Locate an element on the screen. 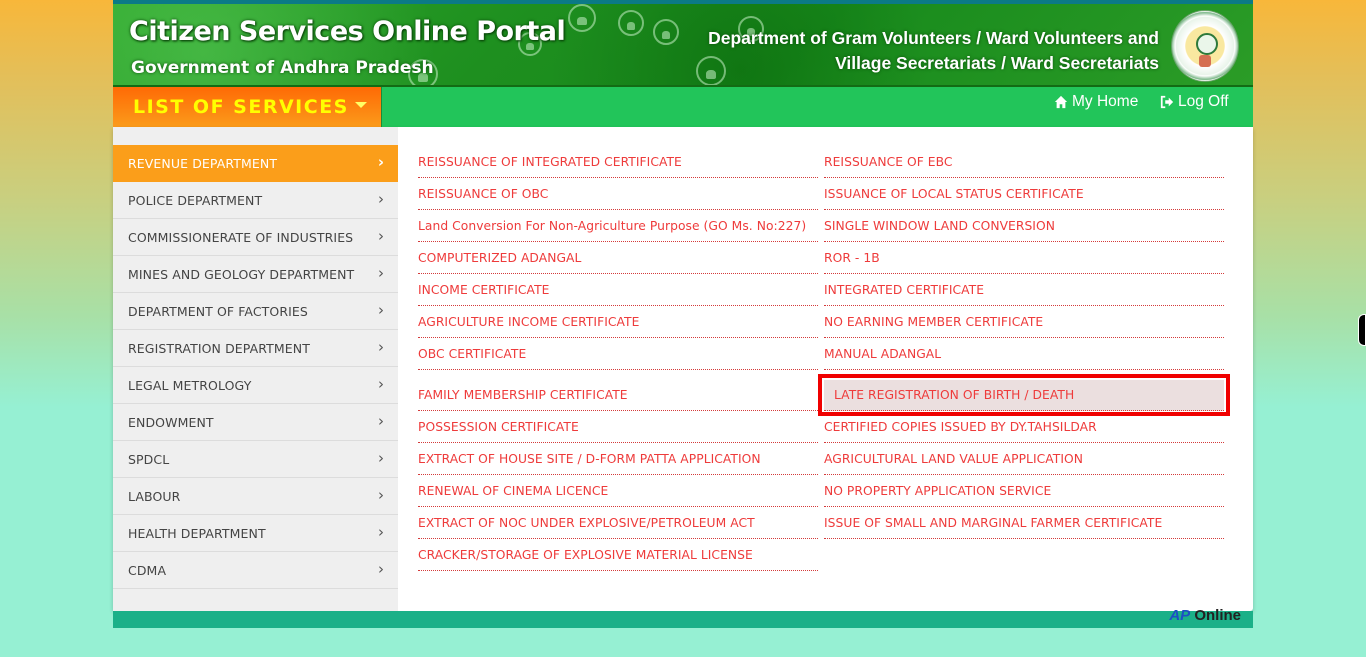  sidebar-item-police-department: POLICE DEPARTMENT › is located at coordinates (255, 200).